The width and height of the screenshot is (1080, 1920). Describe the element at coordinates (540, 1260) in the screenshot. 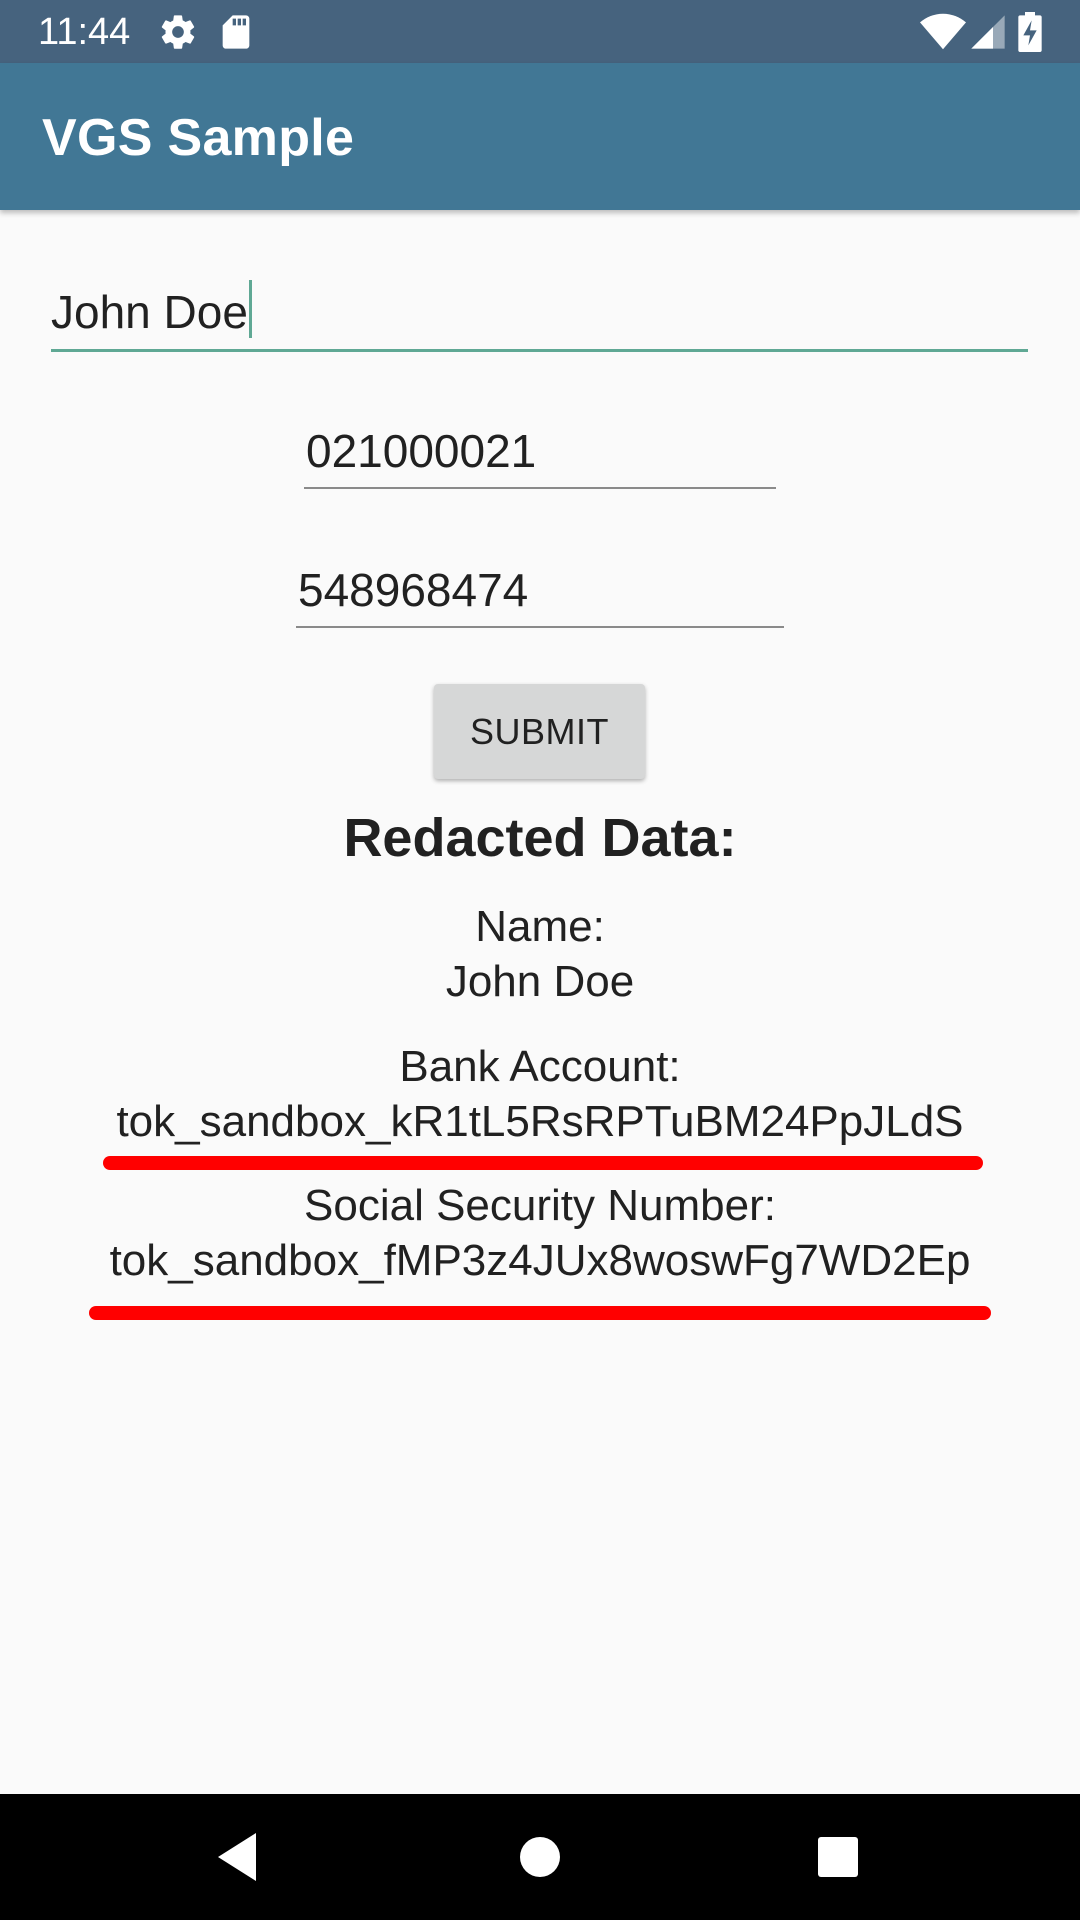

I see `ssn-token: tok_sandbox_fMP3z4JUx8woswFg7WD2Ep` at that location.